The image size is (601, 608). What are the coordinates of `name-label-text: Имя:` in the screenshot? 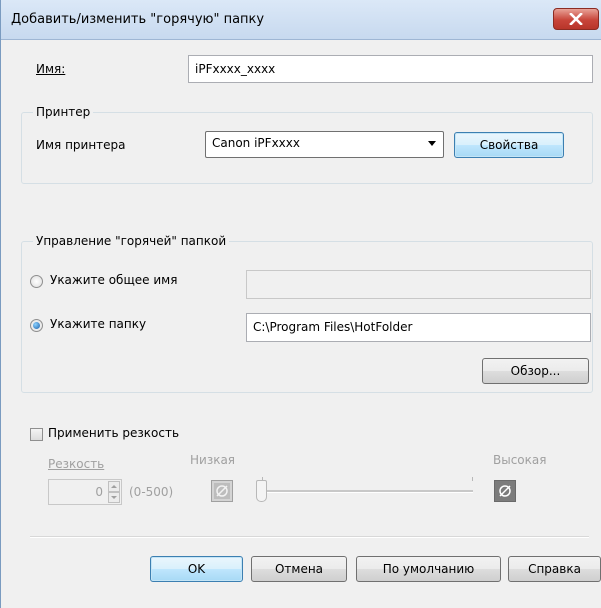 It's located at (51, 69).